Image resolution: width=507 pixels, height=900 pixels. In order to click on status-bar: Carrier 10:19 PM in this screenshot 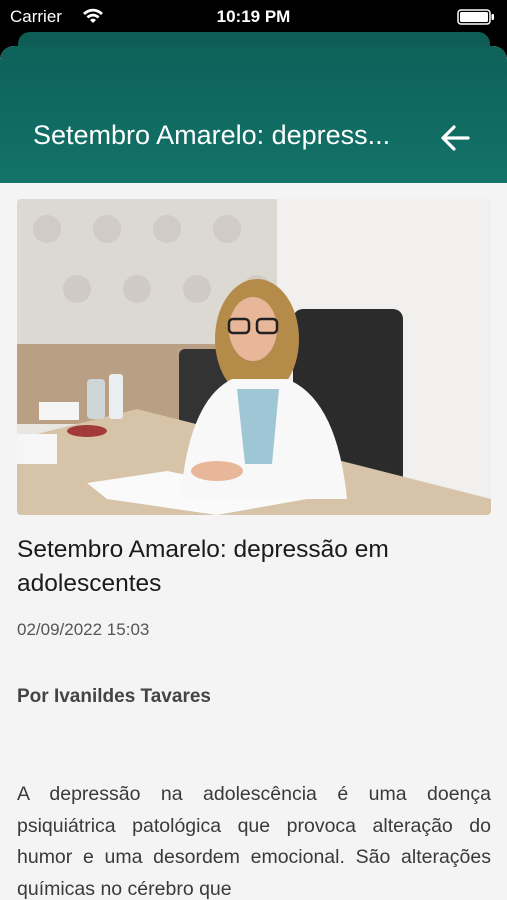, I will do `click(253, 17)`.